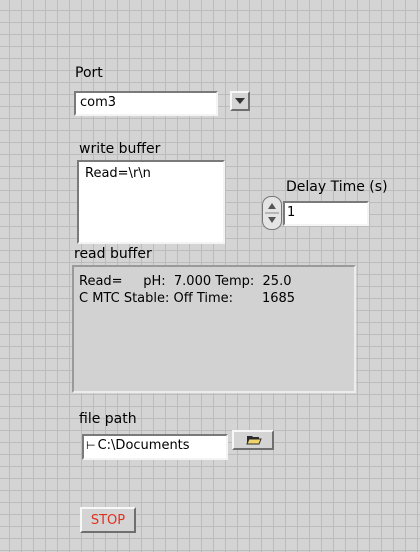 This screenshot has width=420, height=552. What do you see at coordinates (151, 202) in the screenshot?
I see `write-buffer-textarea: Read=\r\n` at bounding box center [151, 202].